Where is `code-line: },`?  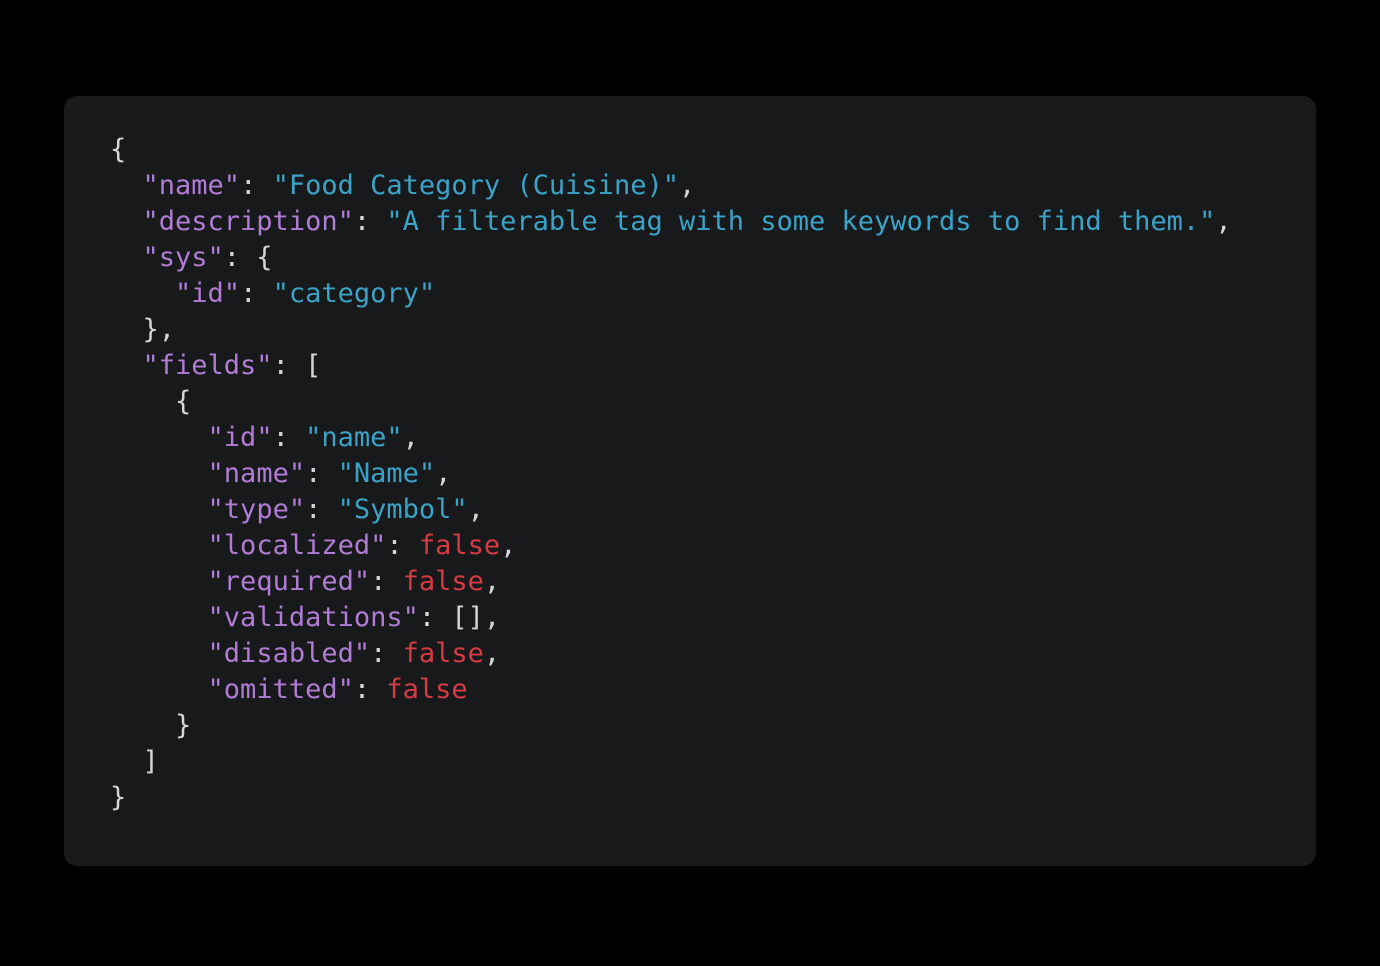 code-line: }, is located at coordinates (671, 330).